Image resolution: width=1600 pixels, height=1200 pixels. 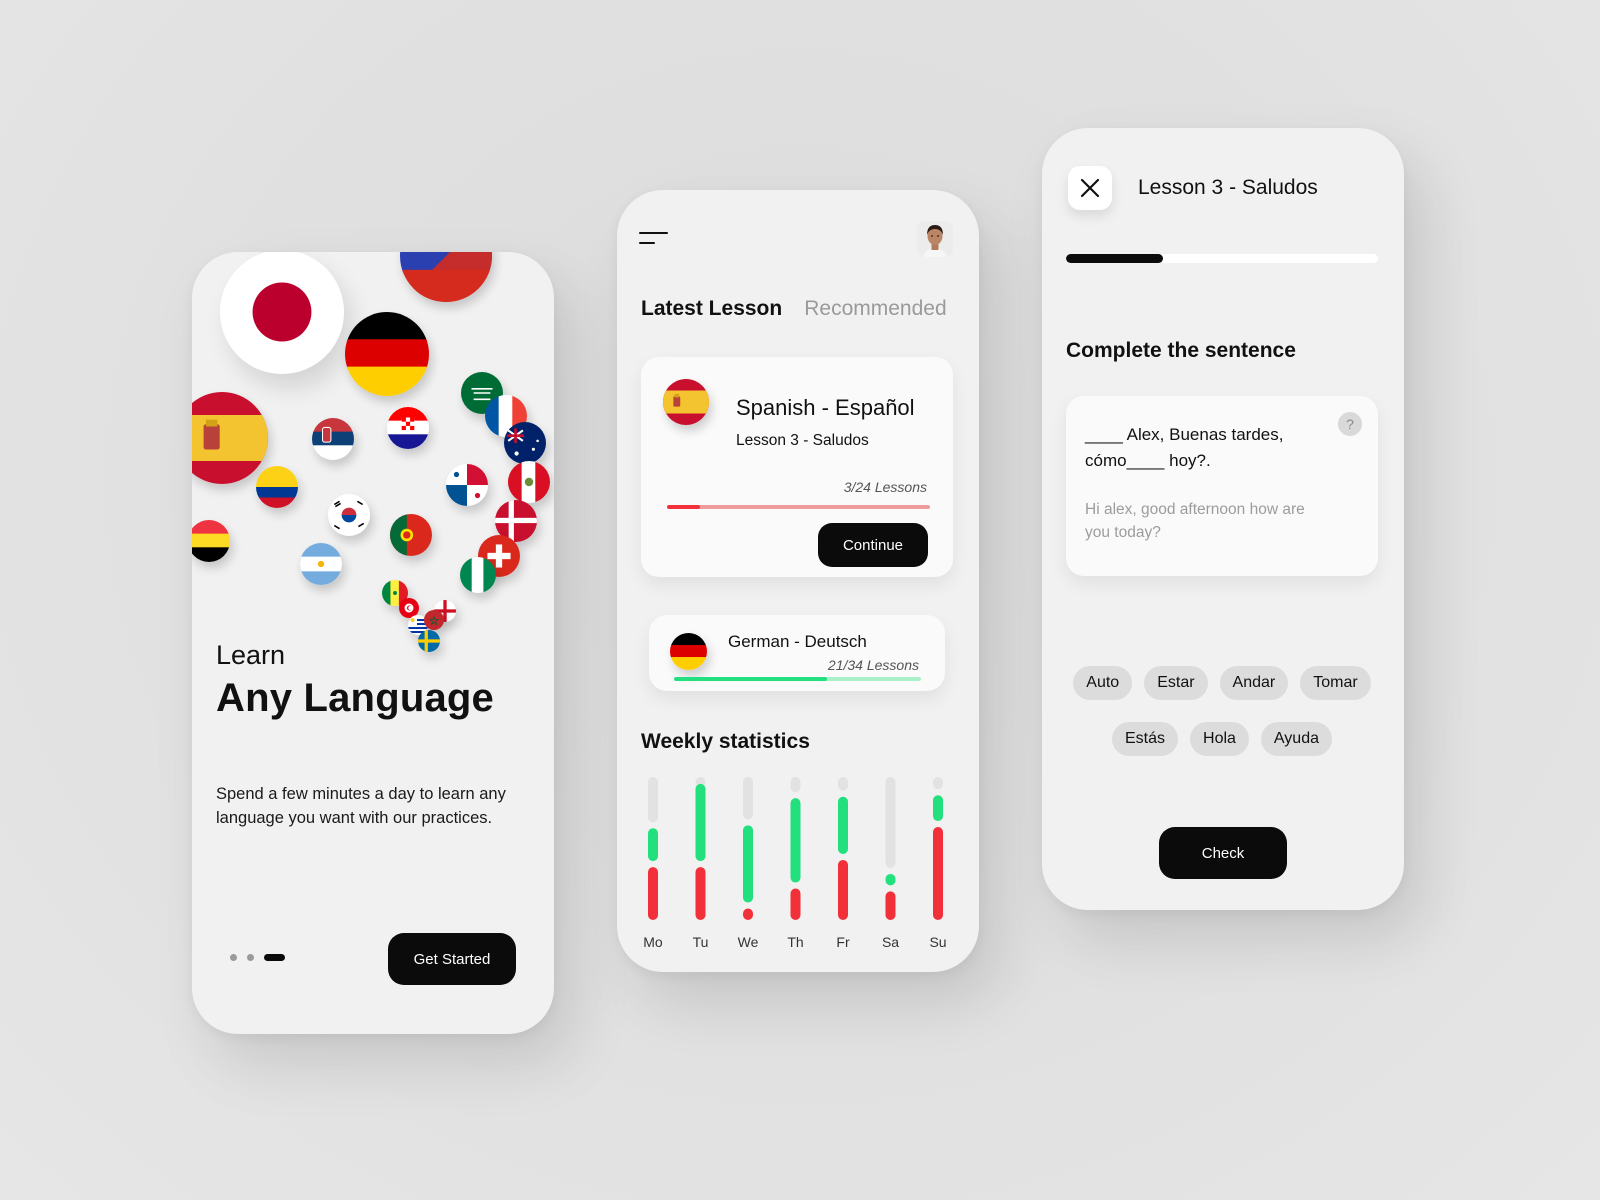 What do you see at coordinates (257, 957) in the screenshot?
I see `pagination-dots` at bounding box center [257, 957].